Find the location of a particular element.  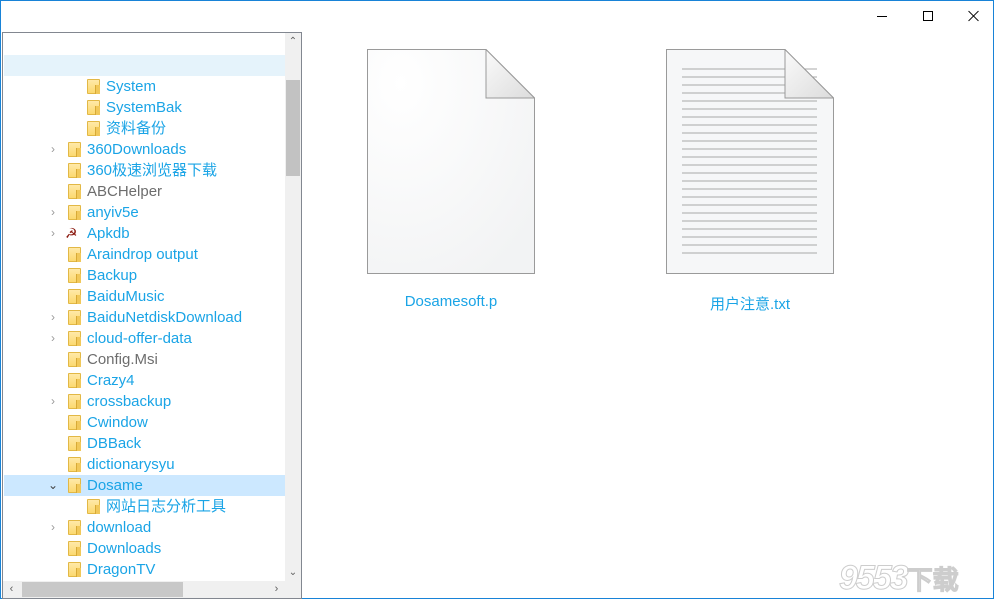

watermark-suffix: 下载 is located at coordinates (932, 580).